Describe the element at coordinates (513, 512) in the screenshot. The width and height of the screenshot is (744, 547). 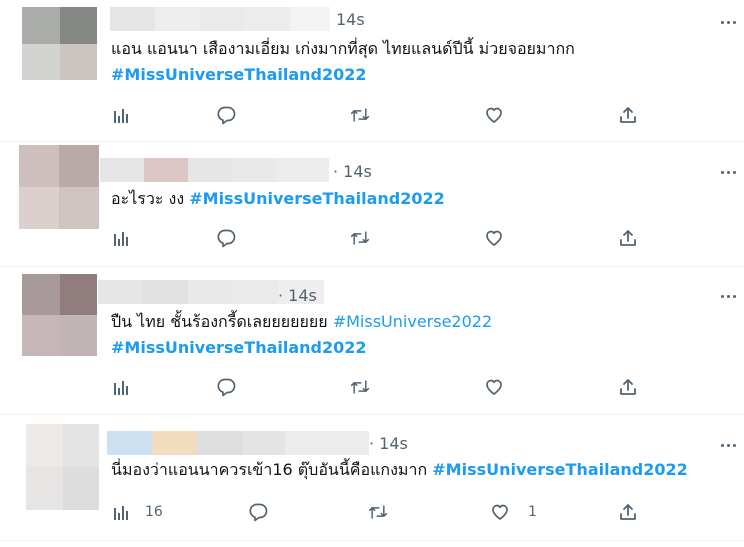
I see `like-button: 1` at that location.